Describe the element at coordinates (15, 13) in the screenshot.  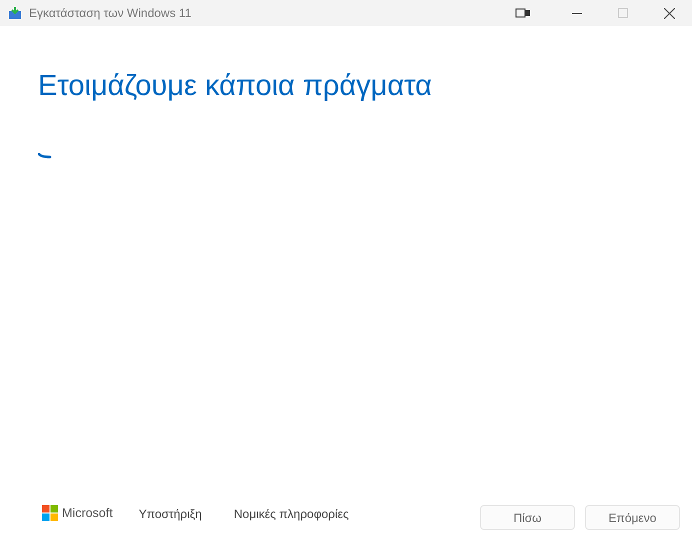
I see `installer-icon` at that location.